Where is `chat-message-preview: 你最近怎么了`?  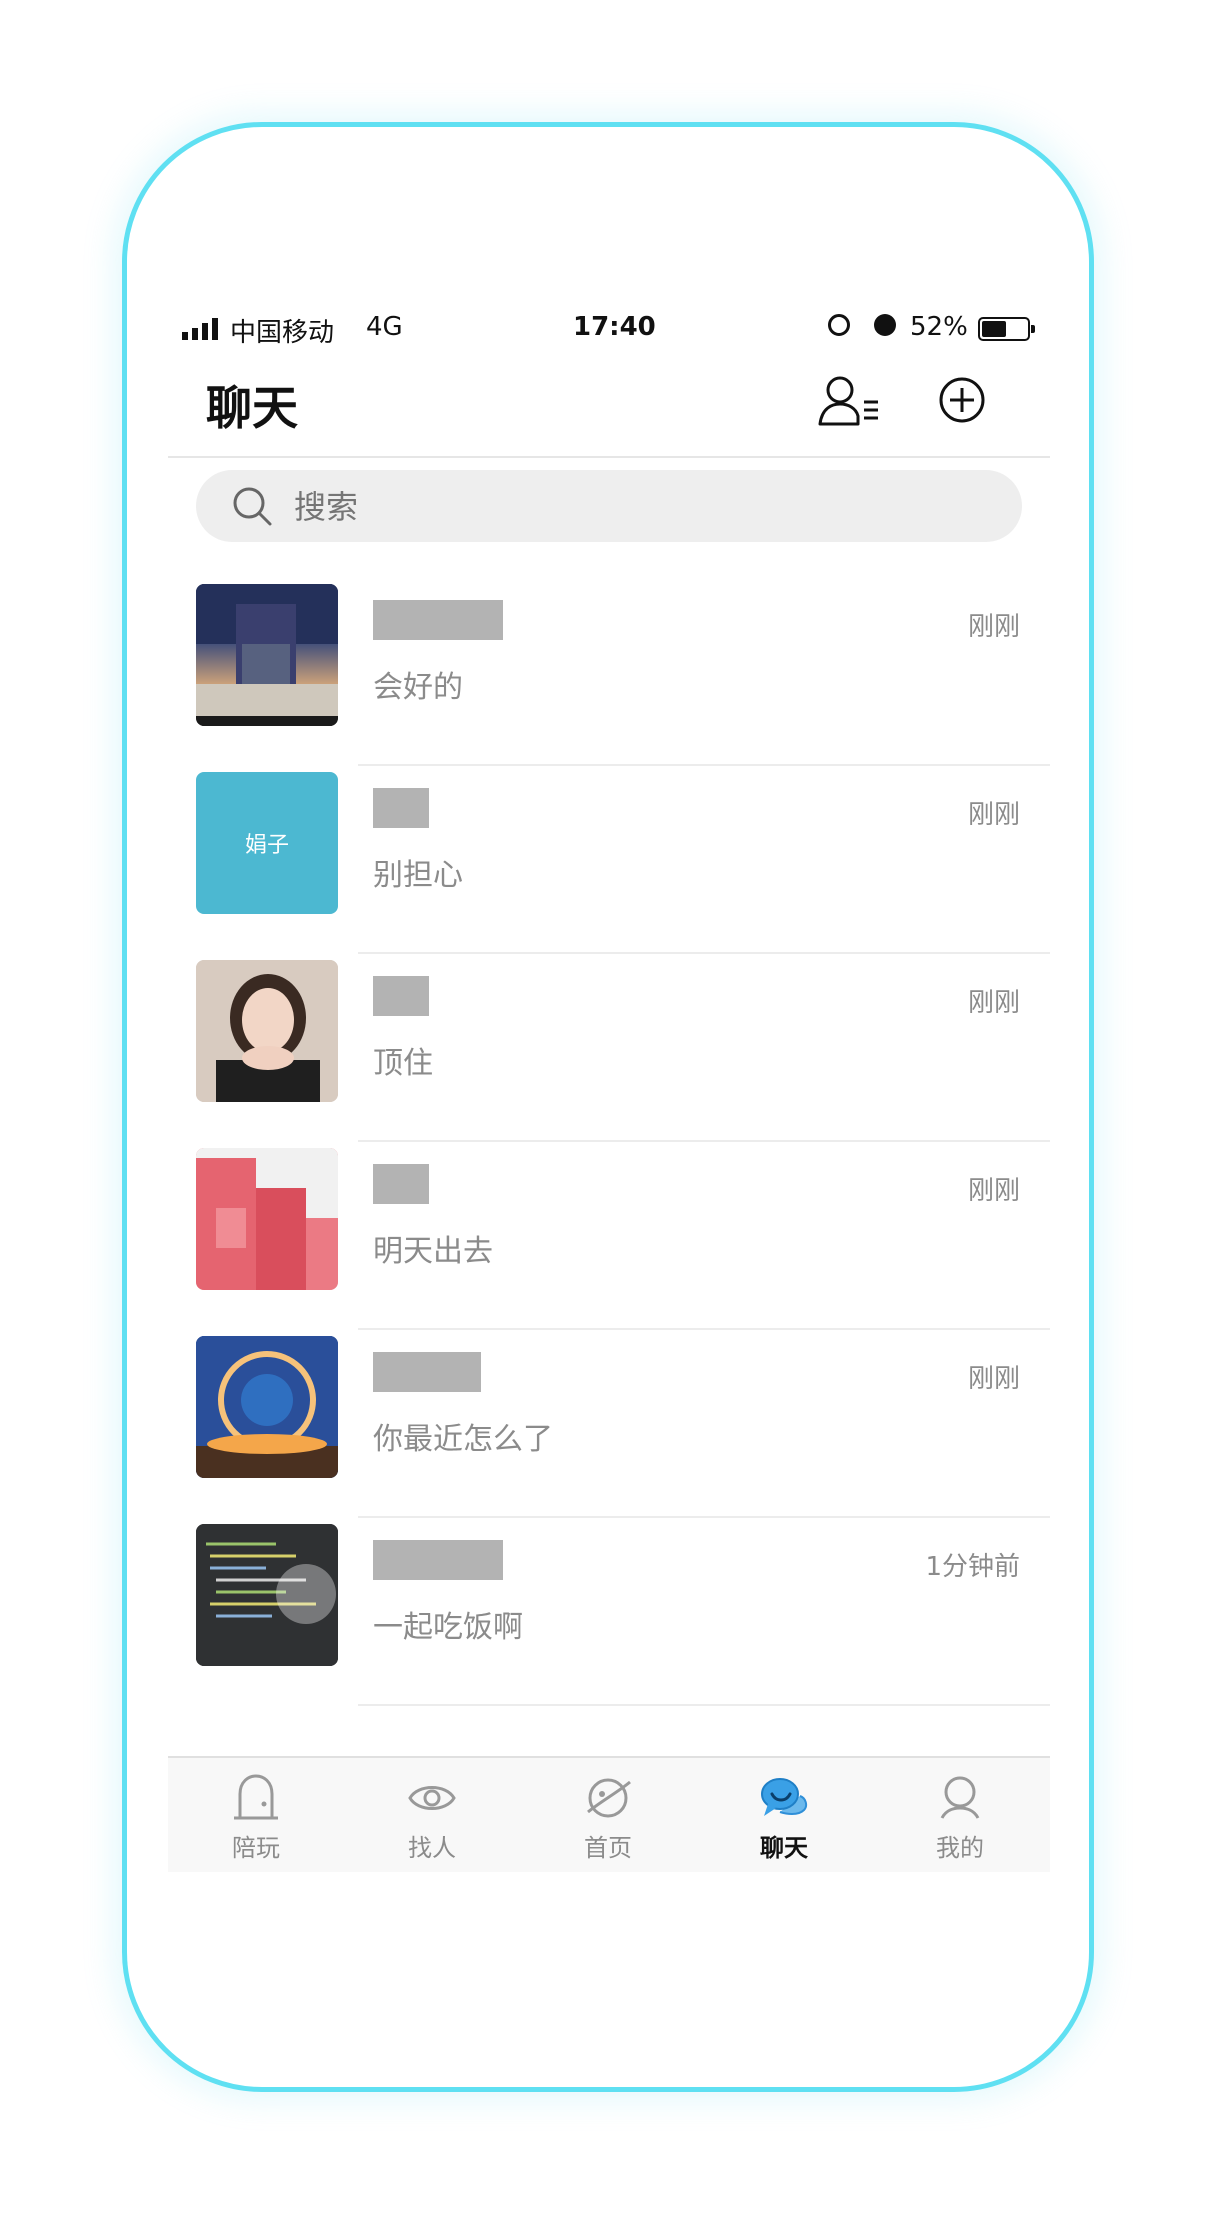 chat-message-preview: 你最近怎么了 is located at coordinates (463, 1439).